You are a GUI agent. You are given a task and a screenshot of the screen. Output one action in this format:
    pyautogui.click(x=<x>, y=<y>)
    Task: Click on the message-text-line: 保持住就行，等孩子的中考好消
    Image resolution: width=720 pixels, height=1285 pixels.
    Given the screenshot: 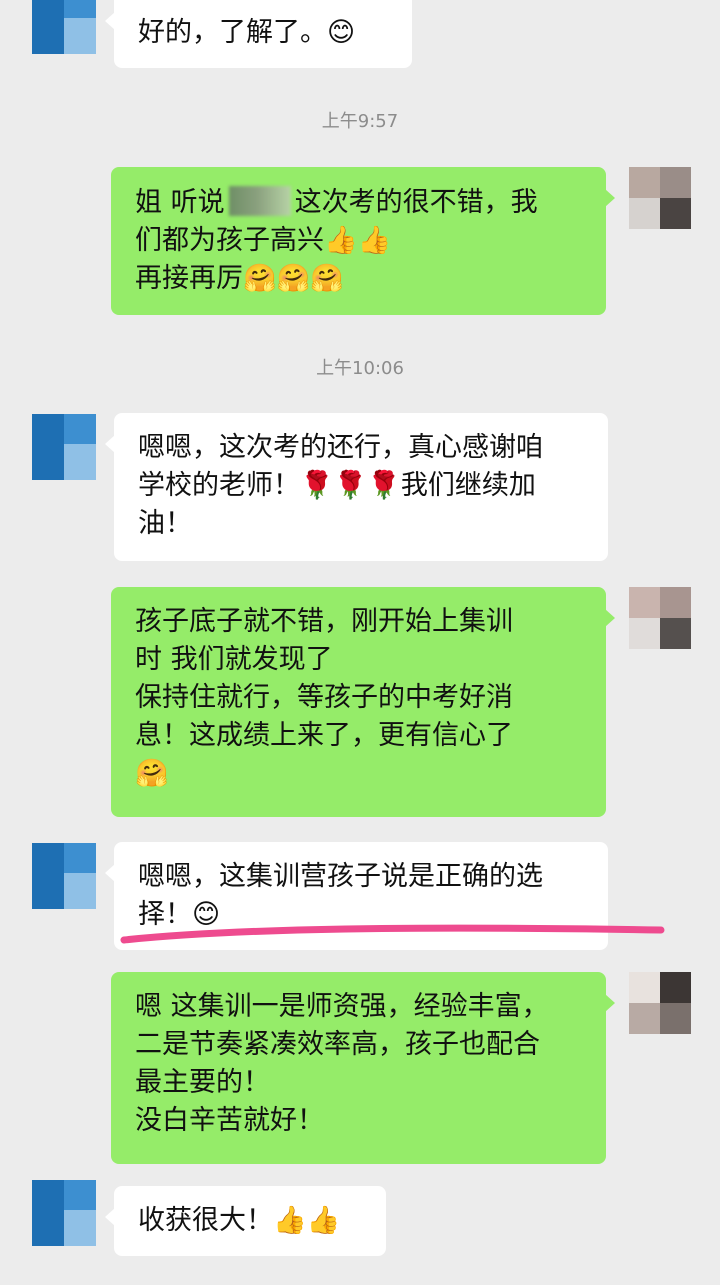 What is the action you would take?
    pyautogui.click(x=324, y=697)
    